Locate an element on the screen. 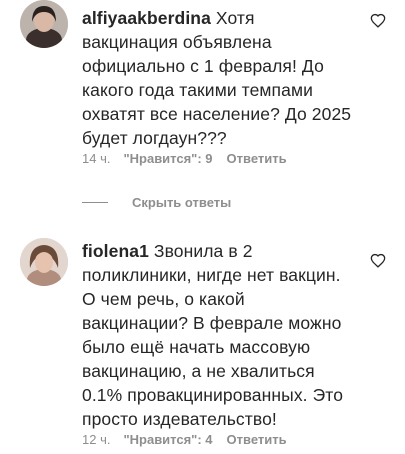 The height and width of the screenshot is (454, 405). comment-username: fiolena1 is located at coordinates (115, 251).